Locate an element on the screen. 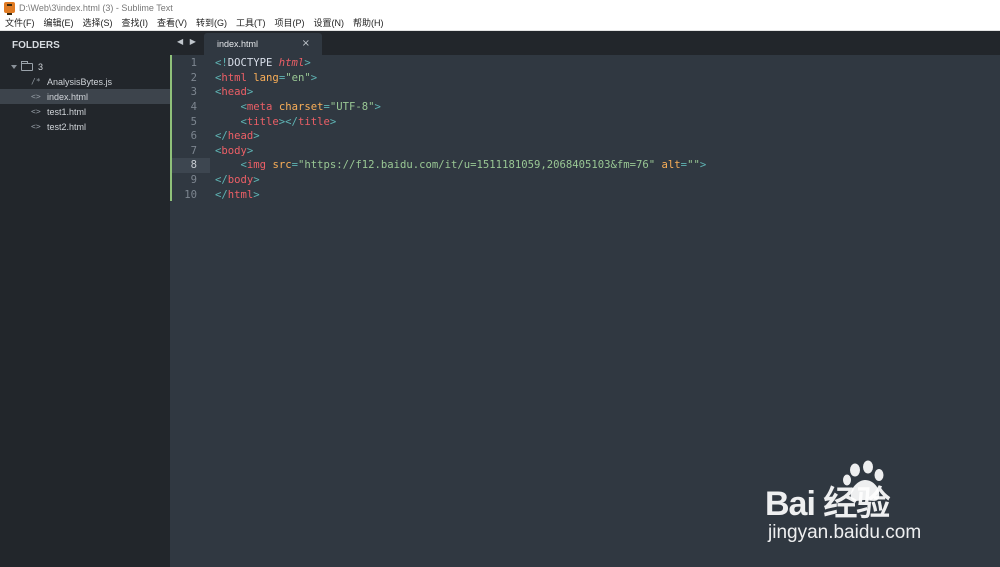  code-token: "UTF-8" is located at coordinates (352, 107).